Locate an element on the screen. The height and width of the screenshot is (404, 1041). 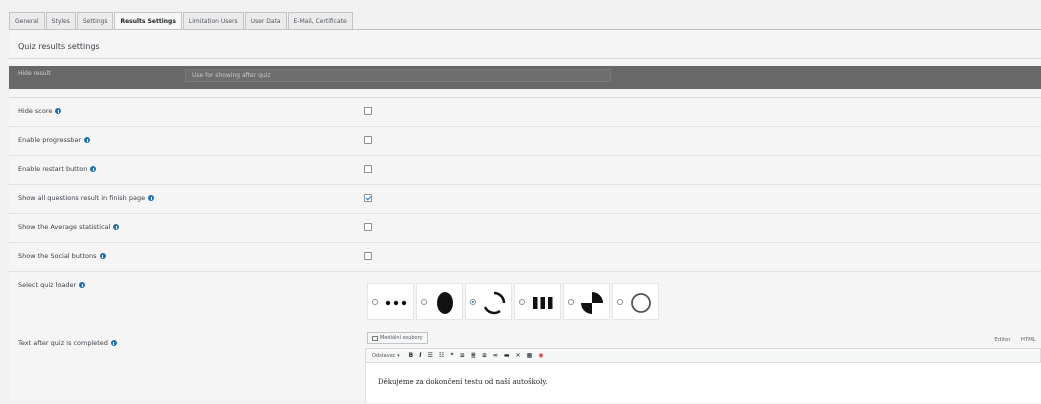
align-right-icon: ≡ is located at coordinates (484, 355).